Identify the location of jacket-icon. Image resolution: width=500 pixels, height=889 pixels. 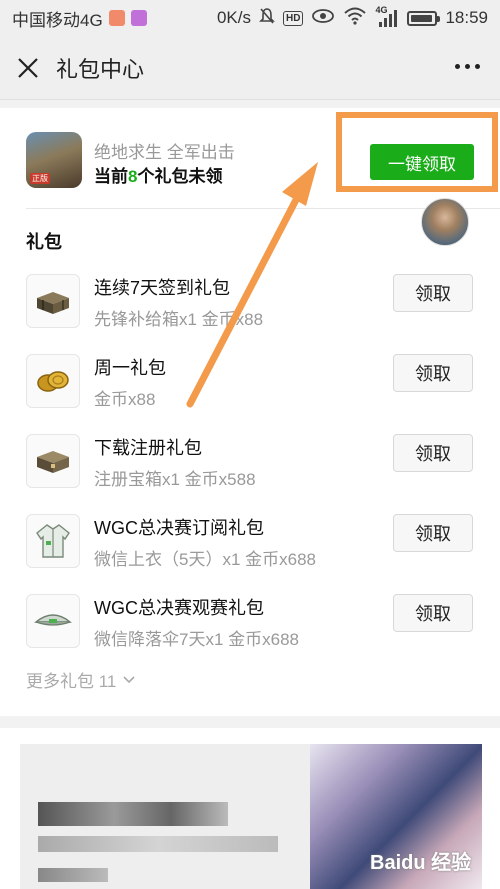
(53, 541).